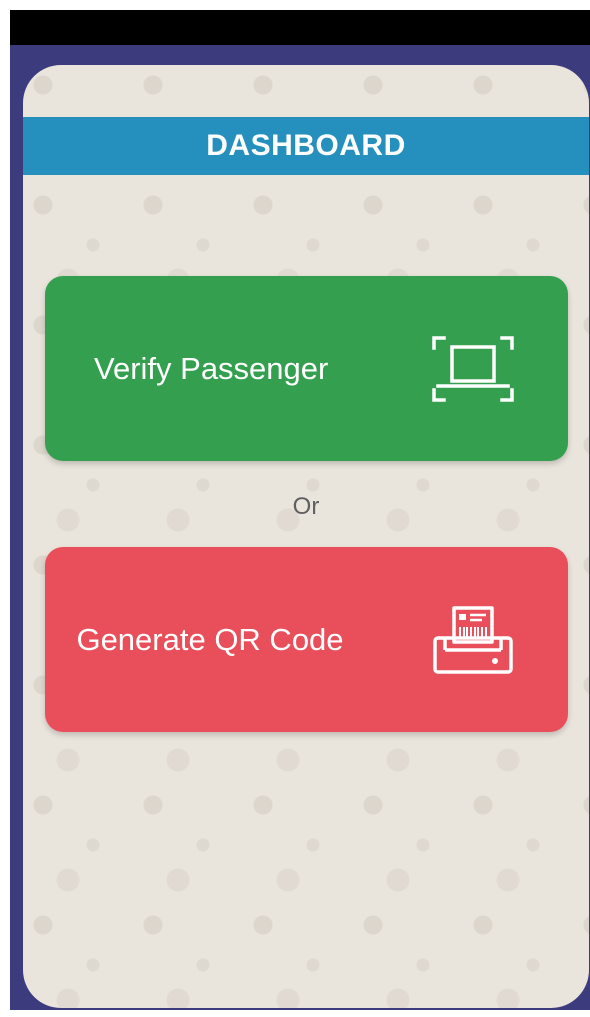 This screenshot has height=1017, width=590. I want to click on status-bar, so click(300, 27).